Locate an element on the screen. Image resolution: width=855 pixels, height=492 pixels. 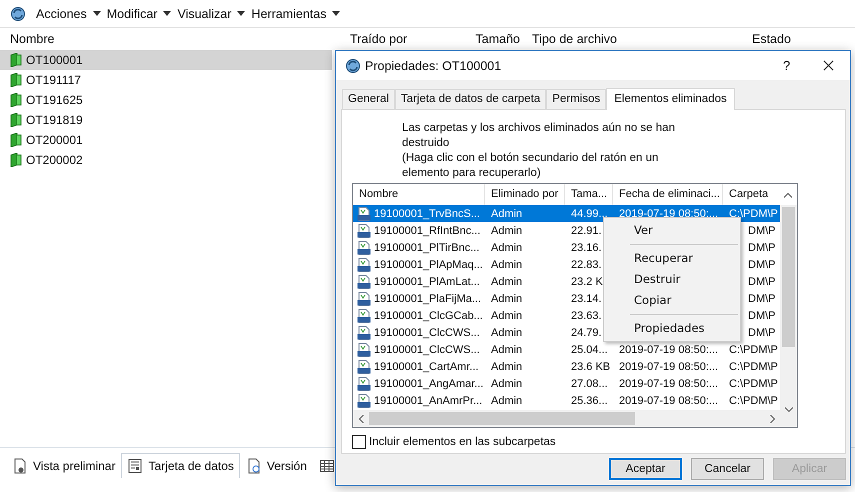
file-size: 23.14. is located at coordinates (586, 298).